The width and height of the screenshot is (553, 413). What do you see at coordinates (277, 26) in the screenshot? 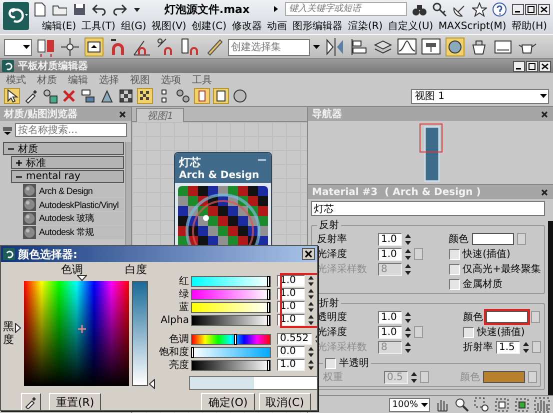
I see `menu-item: 动画` at bounding box center [277, 26].